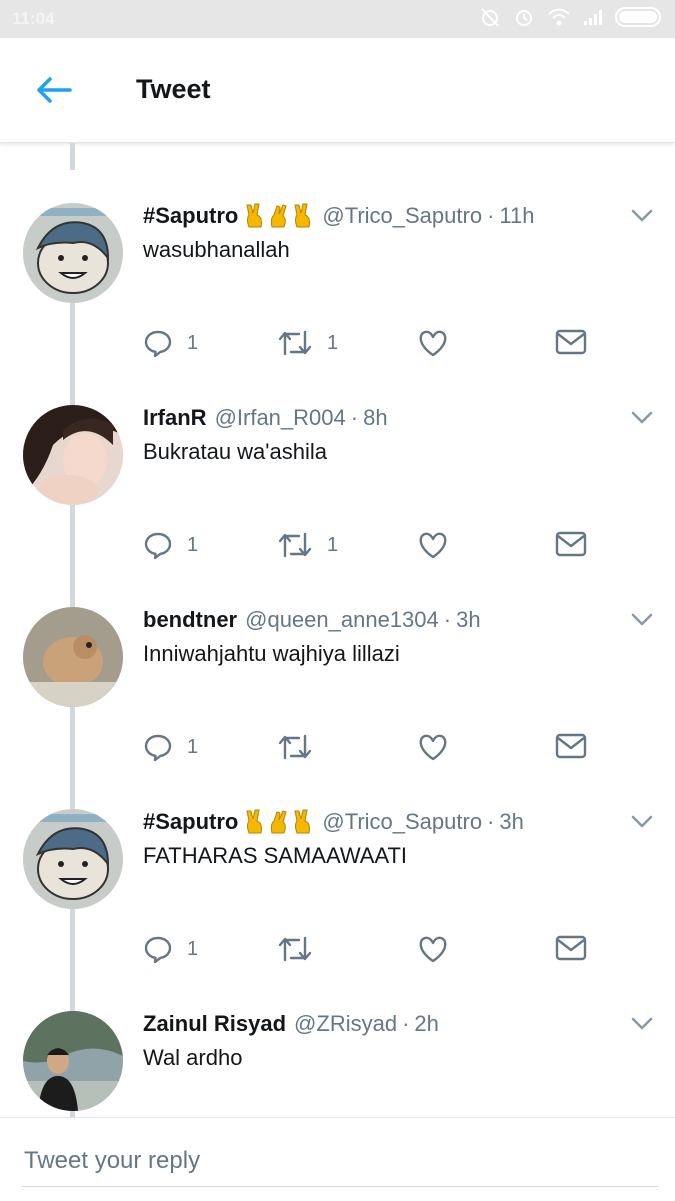  Describe the element at coordinates (524, 18) in the screenshot. I see `alarm-icon` at that location.